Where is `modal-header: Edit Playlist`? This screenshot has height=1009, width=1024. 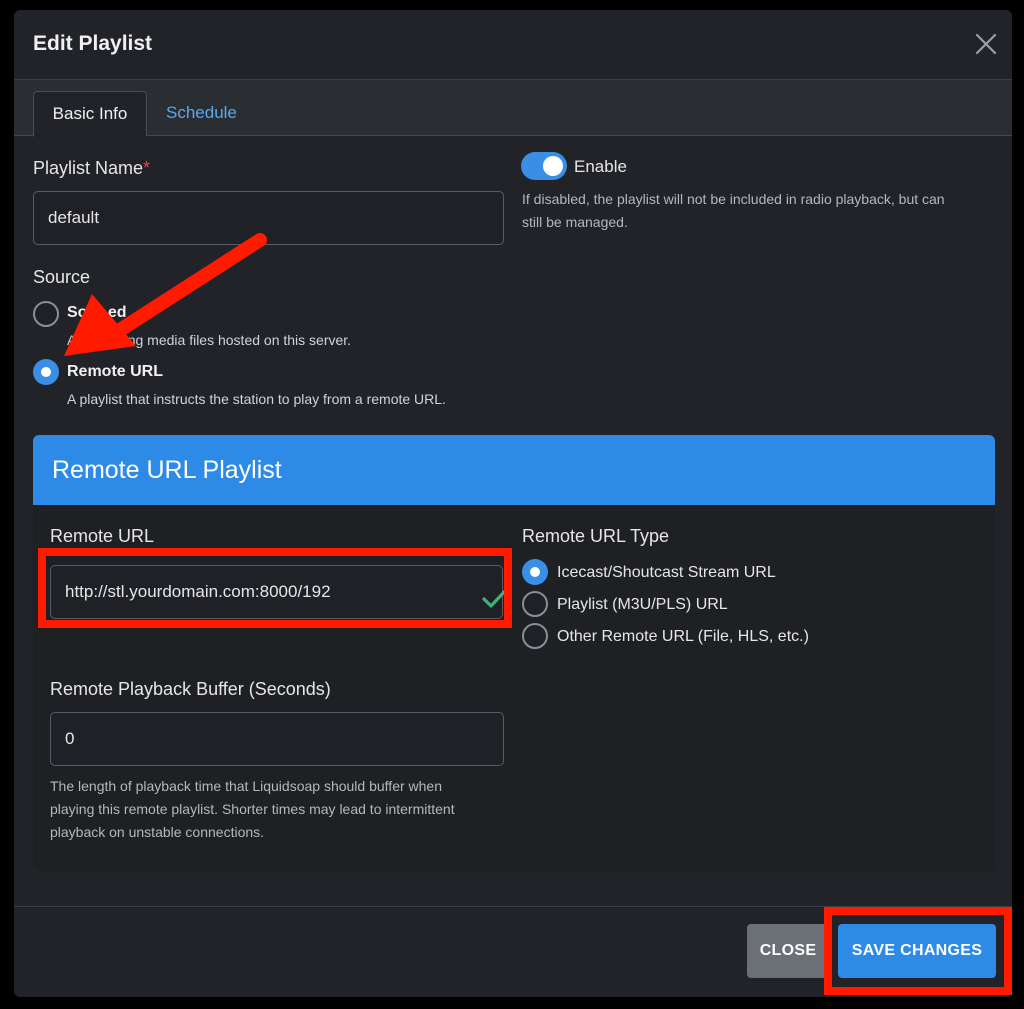
modal-header: Edit Playlist is located at coordinates (513, 45).